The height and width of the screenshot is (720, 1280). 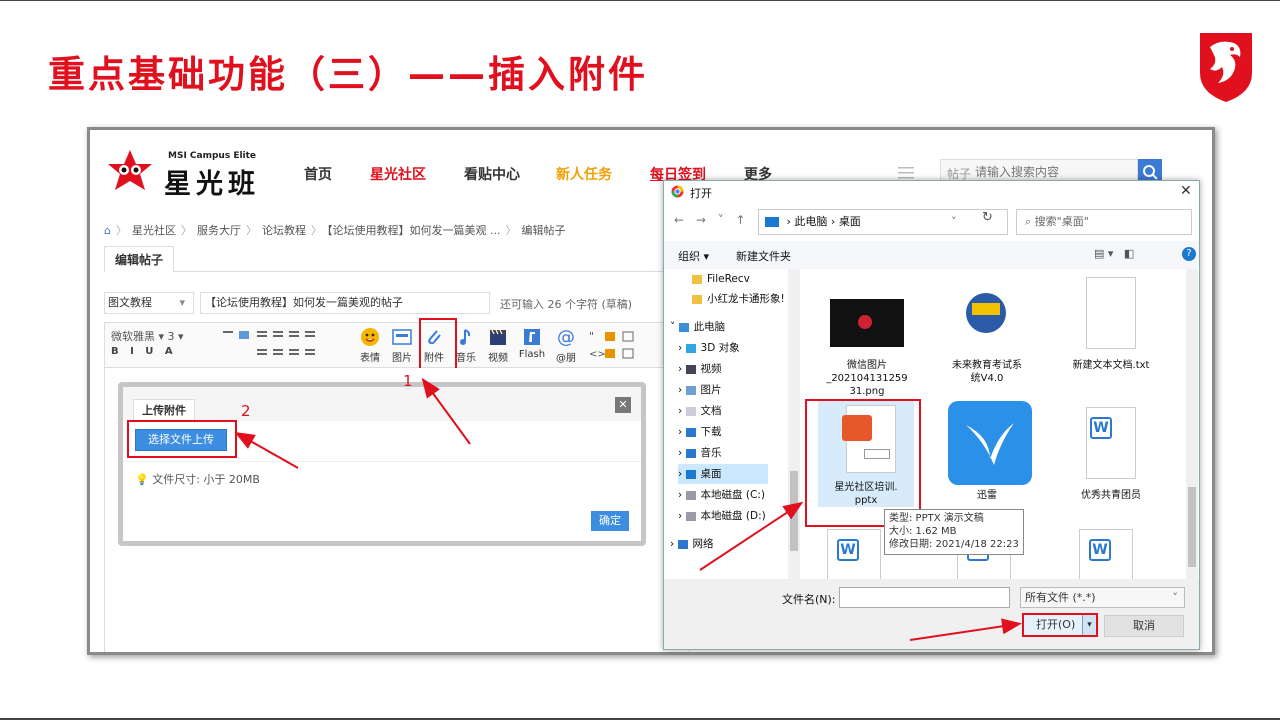 I want to click on tree-item-network: › 网络, so click(x=692, y=544).